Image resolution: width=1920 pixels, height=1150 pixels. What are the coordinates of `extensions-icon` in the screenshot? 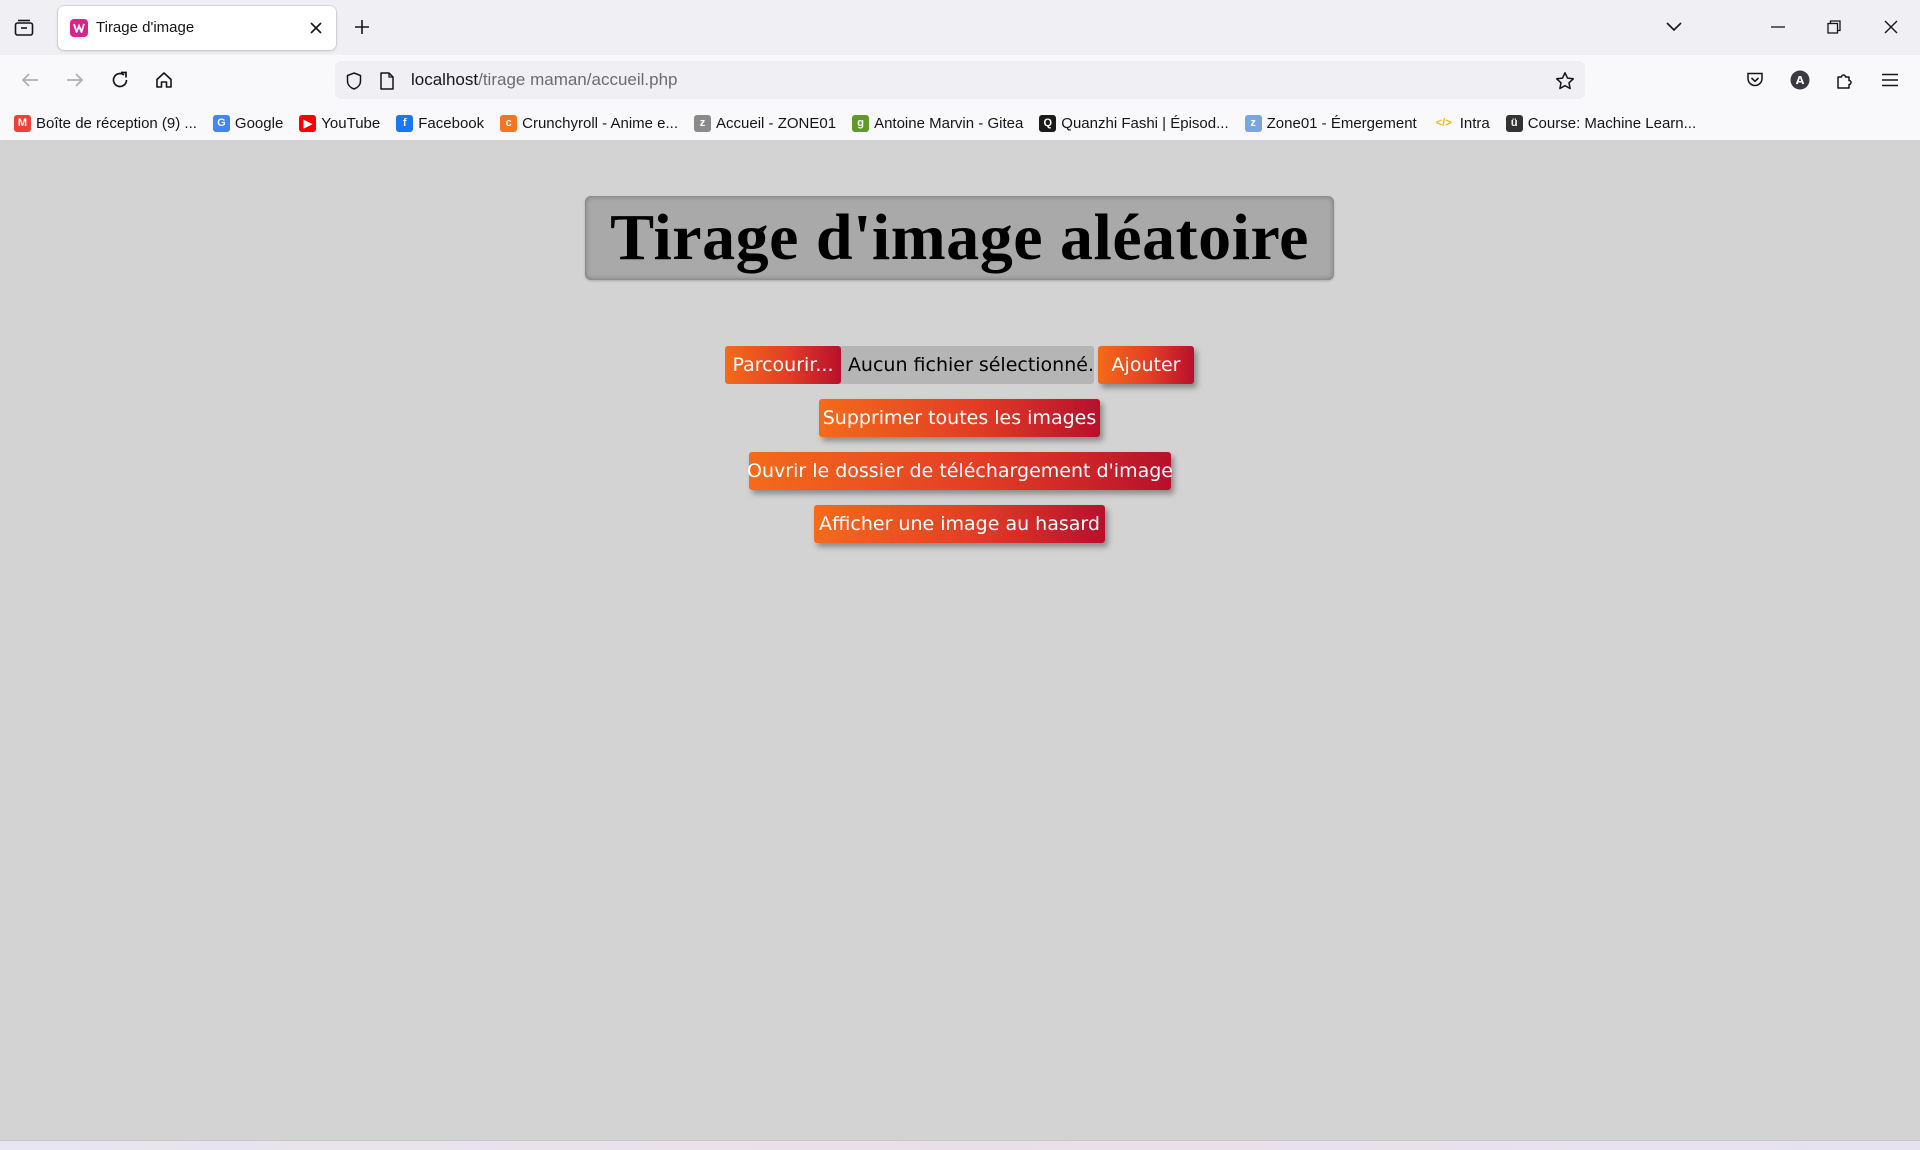 It's located at (1845, 80).